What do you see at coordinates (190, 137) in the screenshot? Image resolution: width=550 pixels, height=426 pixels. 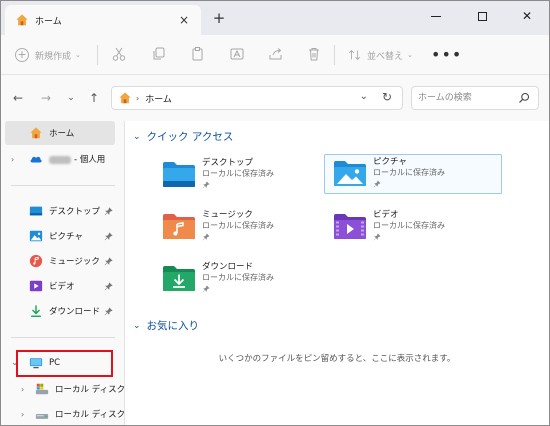 I see `section-title: クイック アクセス` at bounding box center [190, 137].